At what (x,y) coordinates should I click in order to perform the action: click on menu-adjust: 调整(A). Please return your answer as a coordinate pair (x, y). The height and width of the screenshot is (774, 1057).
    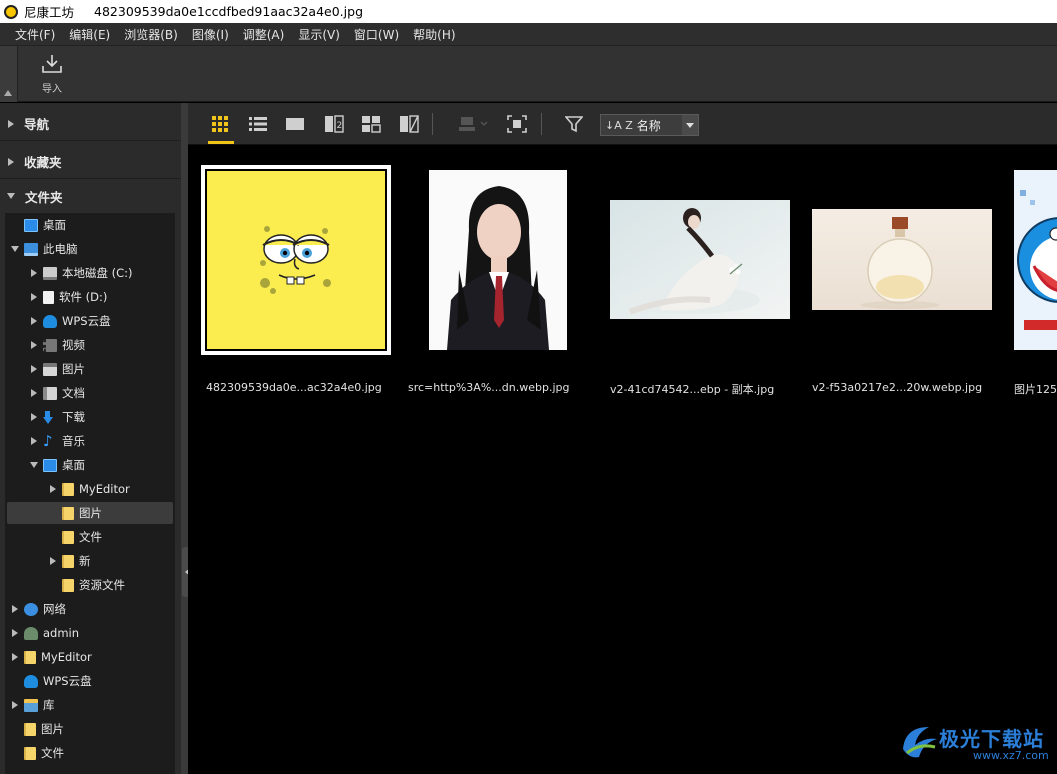
    Looking at the image, I should click on (264, 34).